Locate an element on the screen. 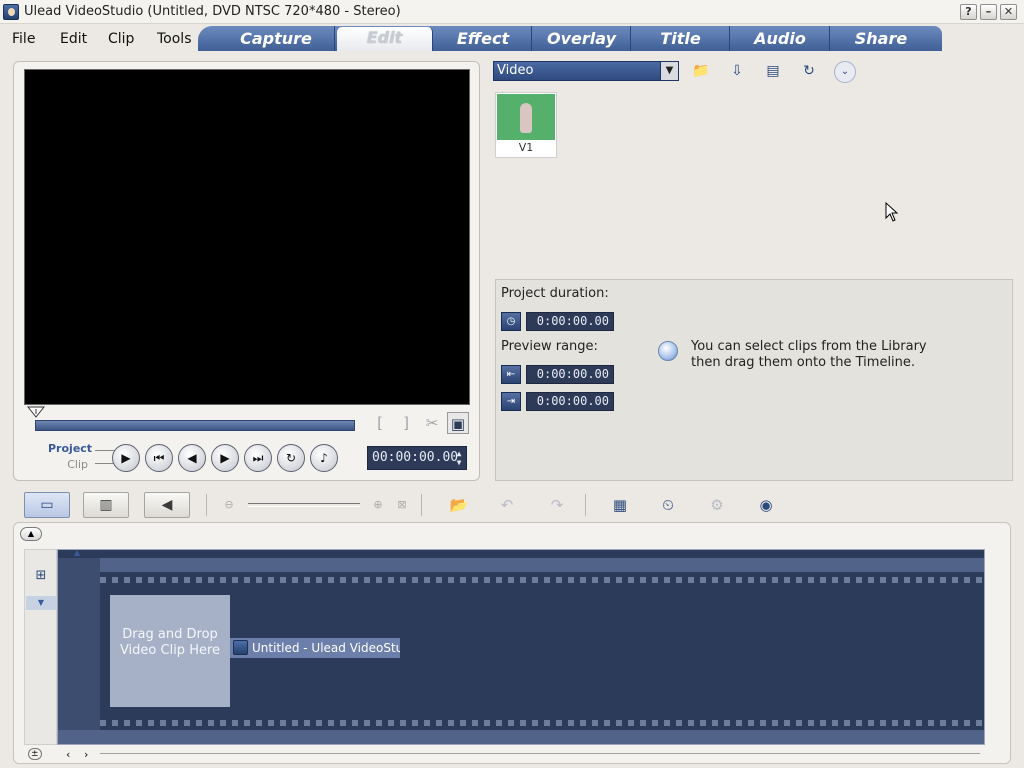 The image size is (1024, 768). range-end-icon: ⇥ is located at coordinates (511, 401).